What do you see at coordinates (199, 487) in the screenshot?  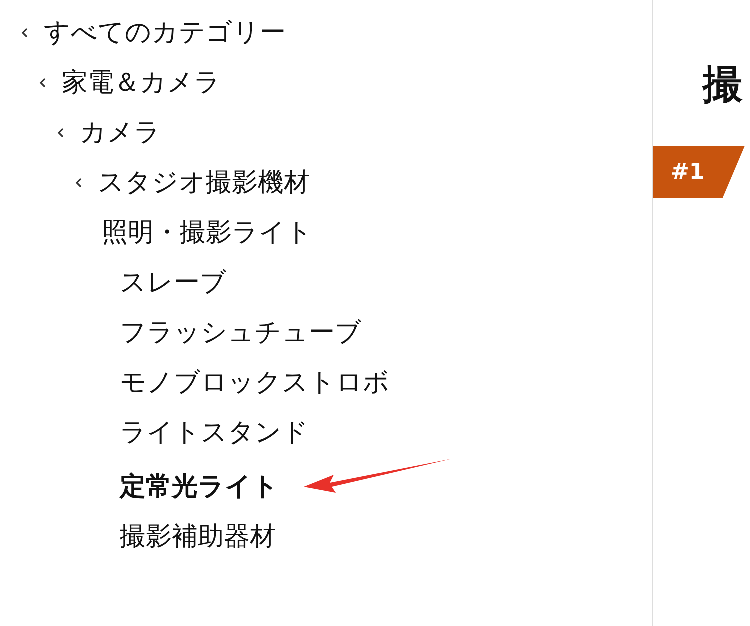 I see `subcategory-link: 定常光ライト` at bounding box center [199, 487].